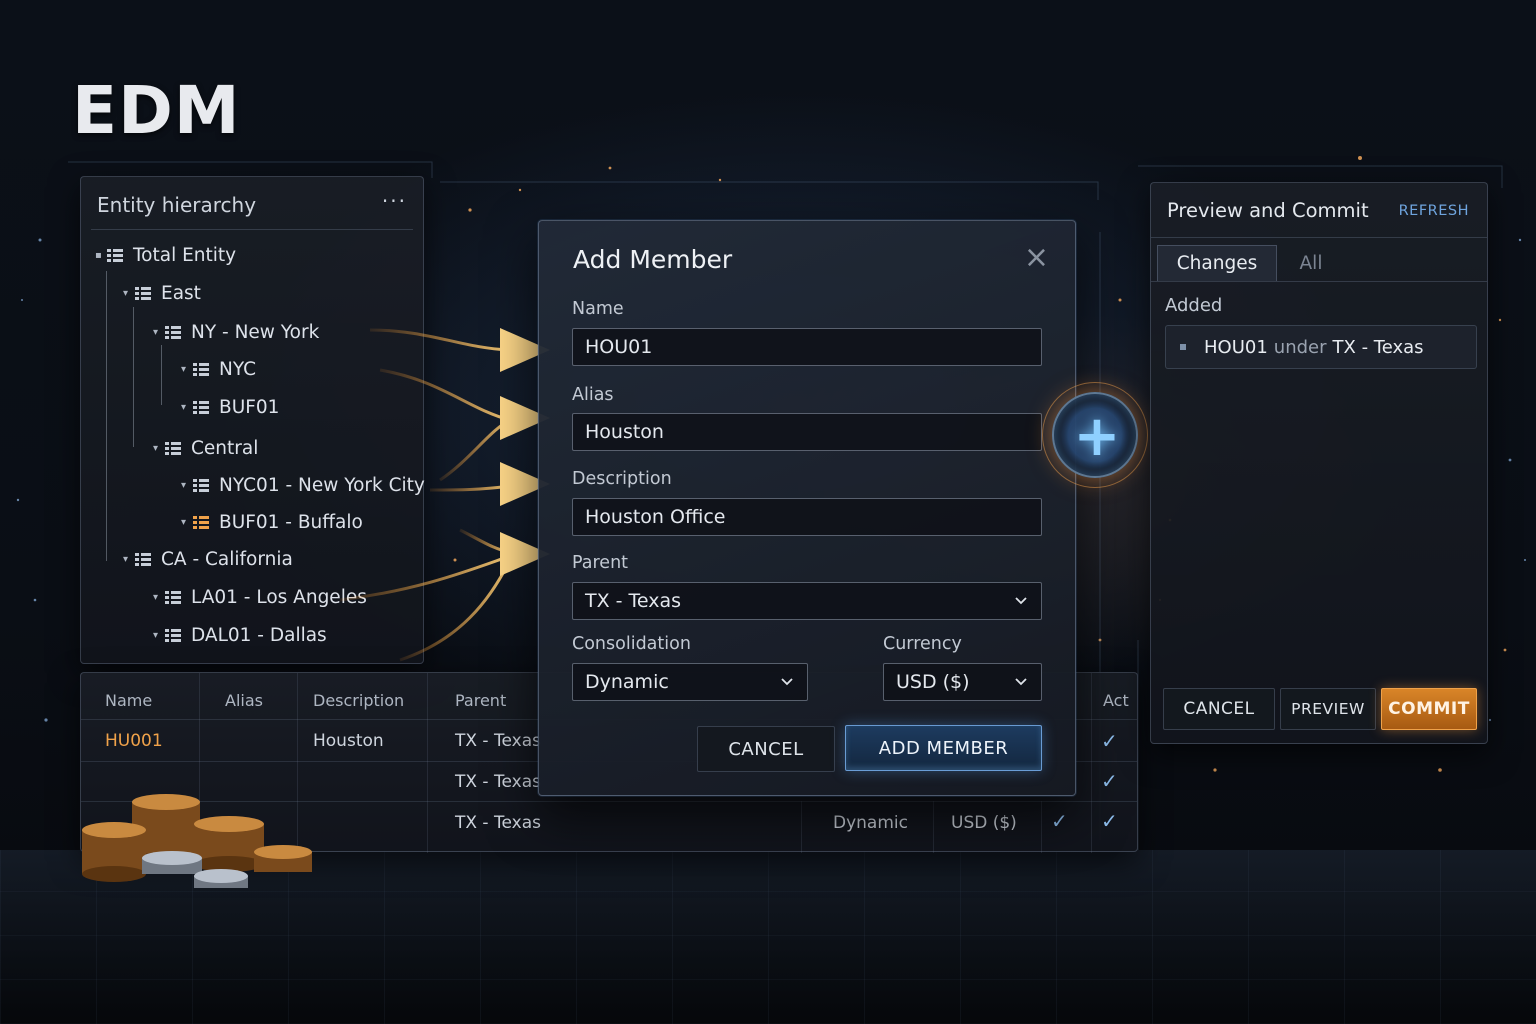 The image size is (1536, 1024). What do you see at coordinates (633, 601) in the screenshot?
I see `parent-select-value: TX - Texas` at bounding box center [633, 601].